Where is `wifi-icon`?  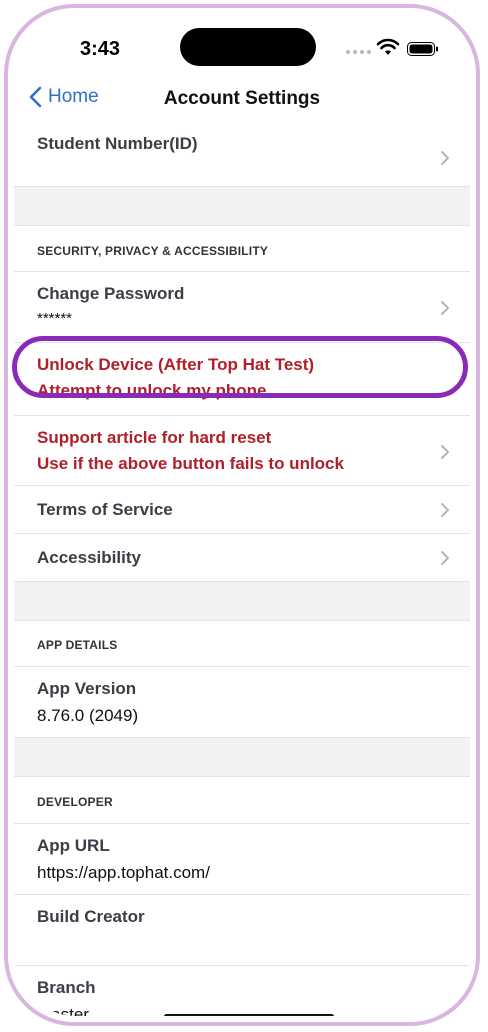
wifi-icon is located at coordinates (388, 46).